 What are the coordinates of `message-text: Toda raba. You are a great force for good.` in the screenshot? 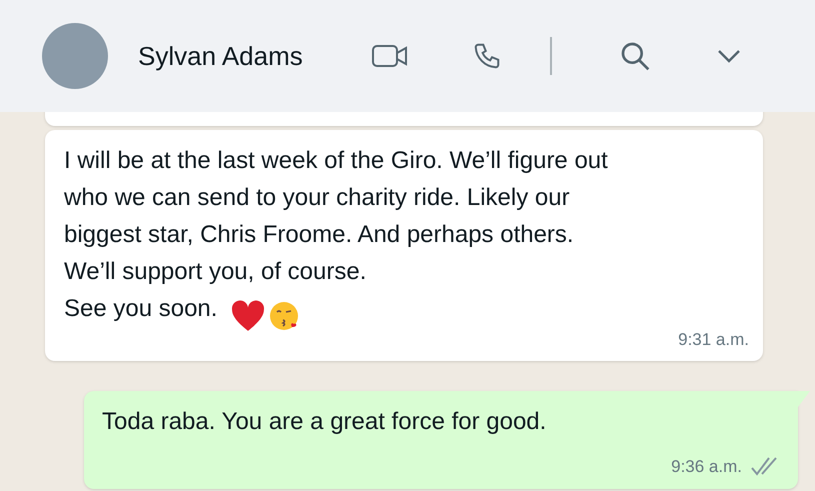 It's located at (325, 421).